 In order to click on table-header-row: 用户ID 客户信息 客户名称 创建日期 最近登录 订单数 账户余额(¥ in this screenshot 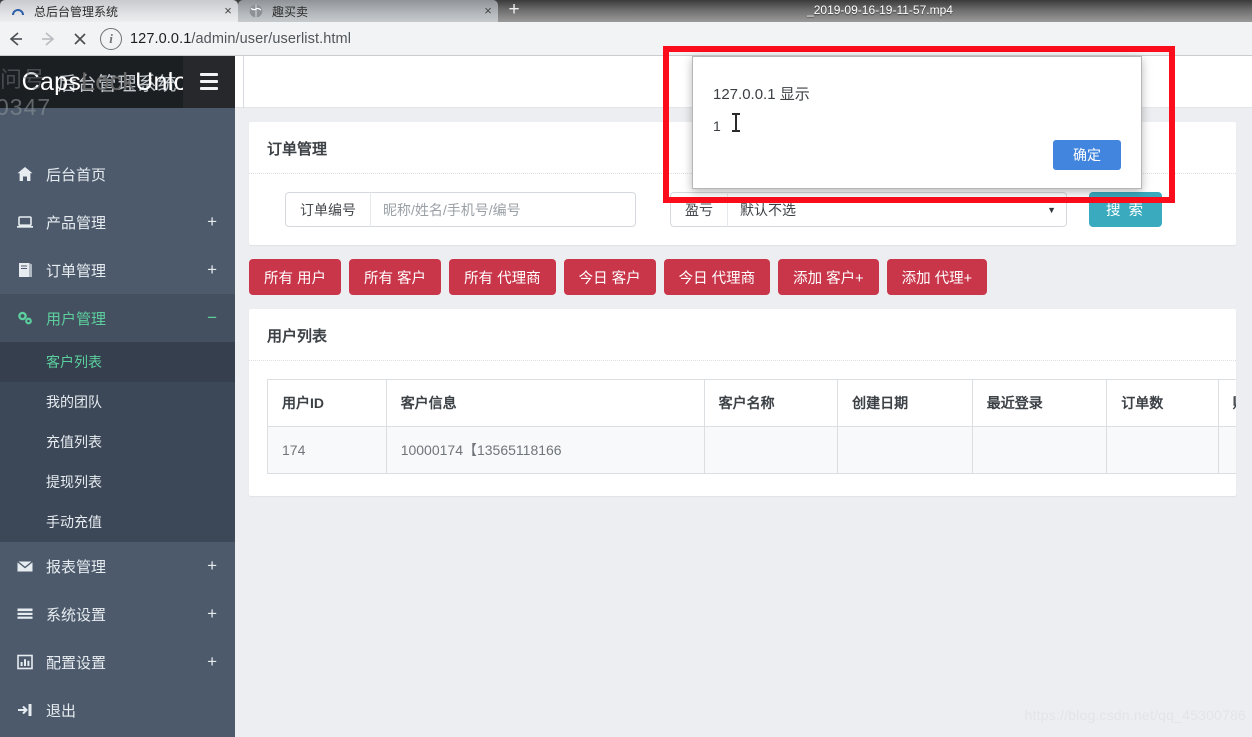, I will do `click(751, 403)`.